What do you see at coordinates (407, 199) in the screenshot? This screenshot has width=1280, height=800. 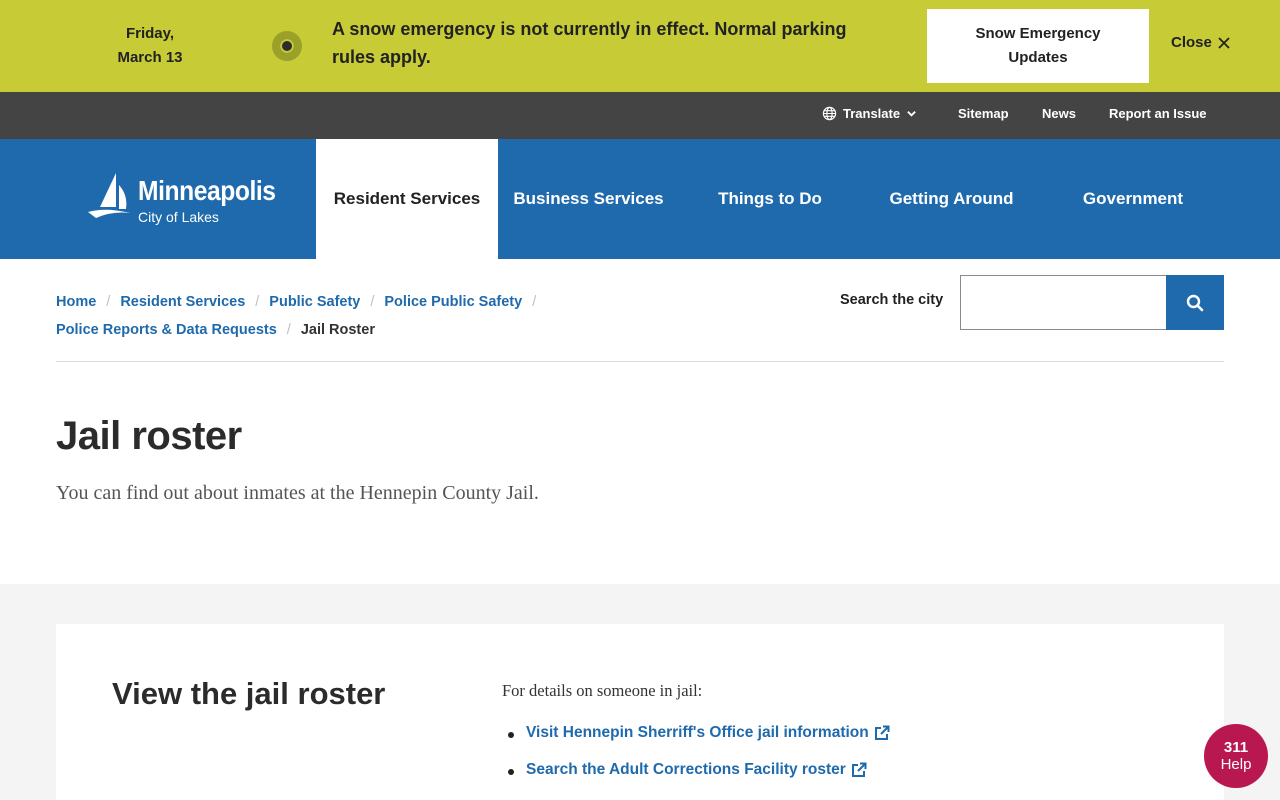 I see `nav-resident-services: Resident Services` at bounding box center [407, 199].